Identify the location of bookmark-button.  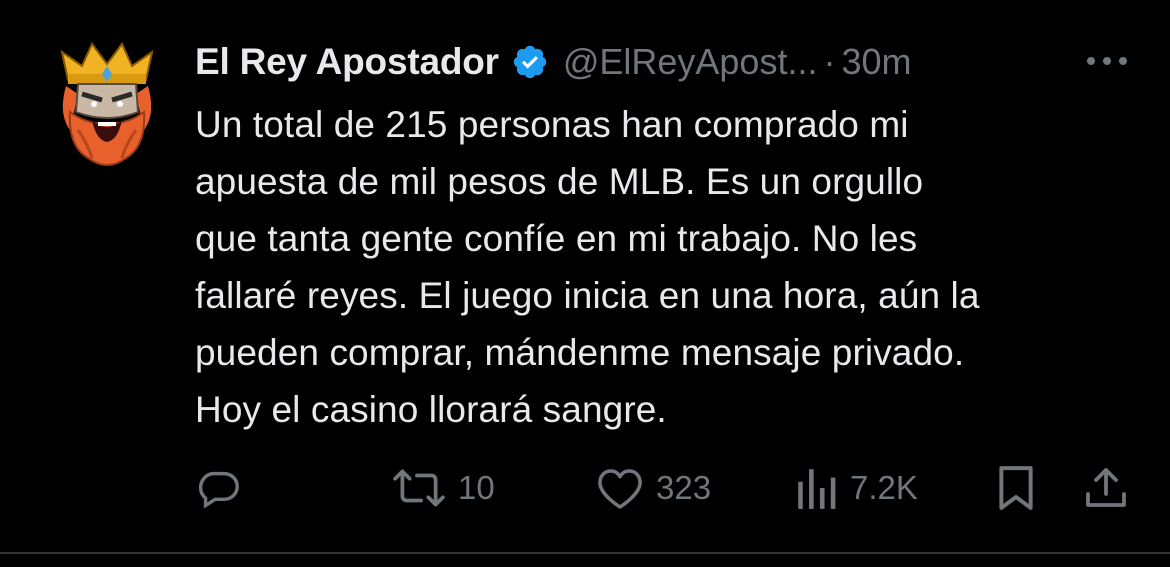
(1016, 488).